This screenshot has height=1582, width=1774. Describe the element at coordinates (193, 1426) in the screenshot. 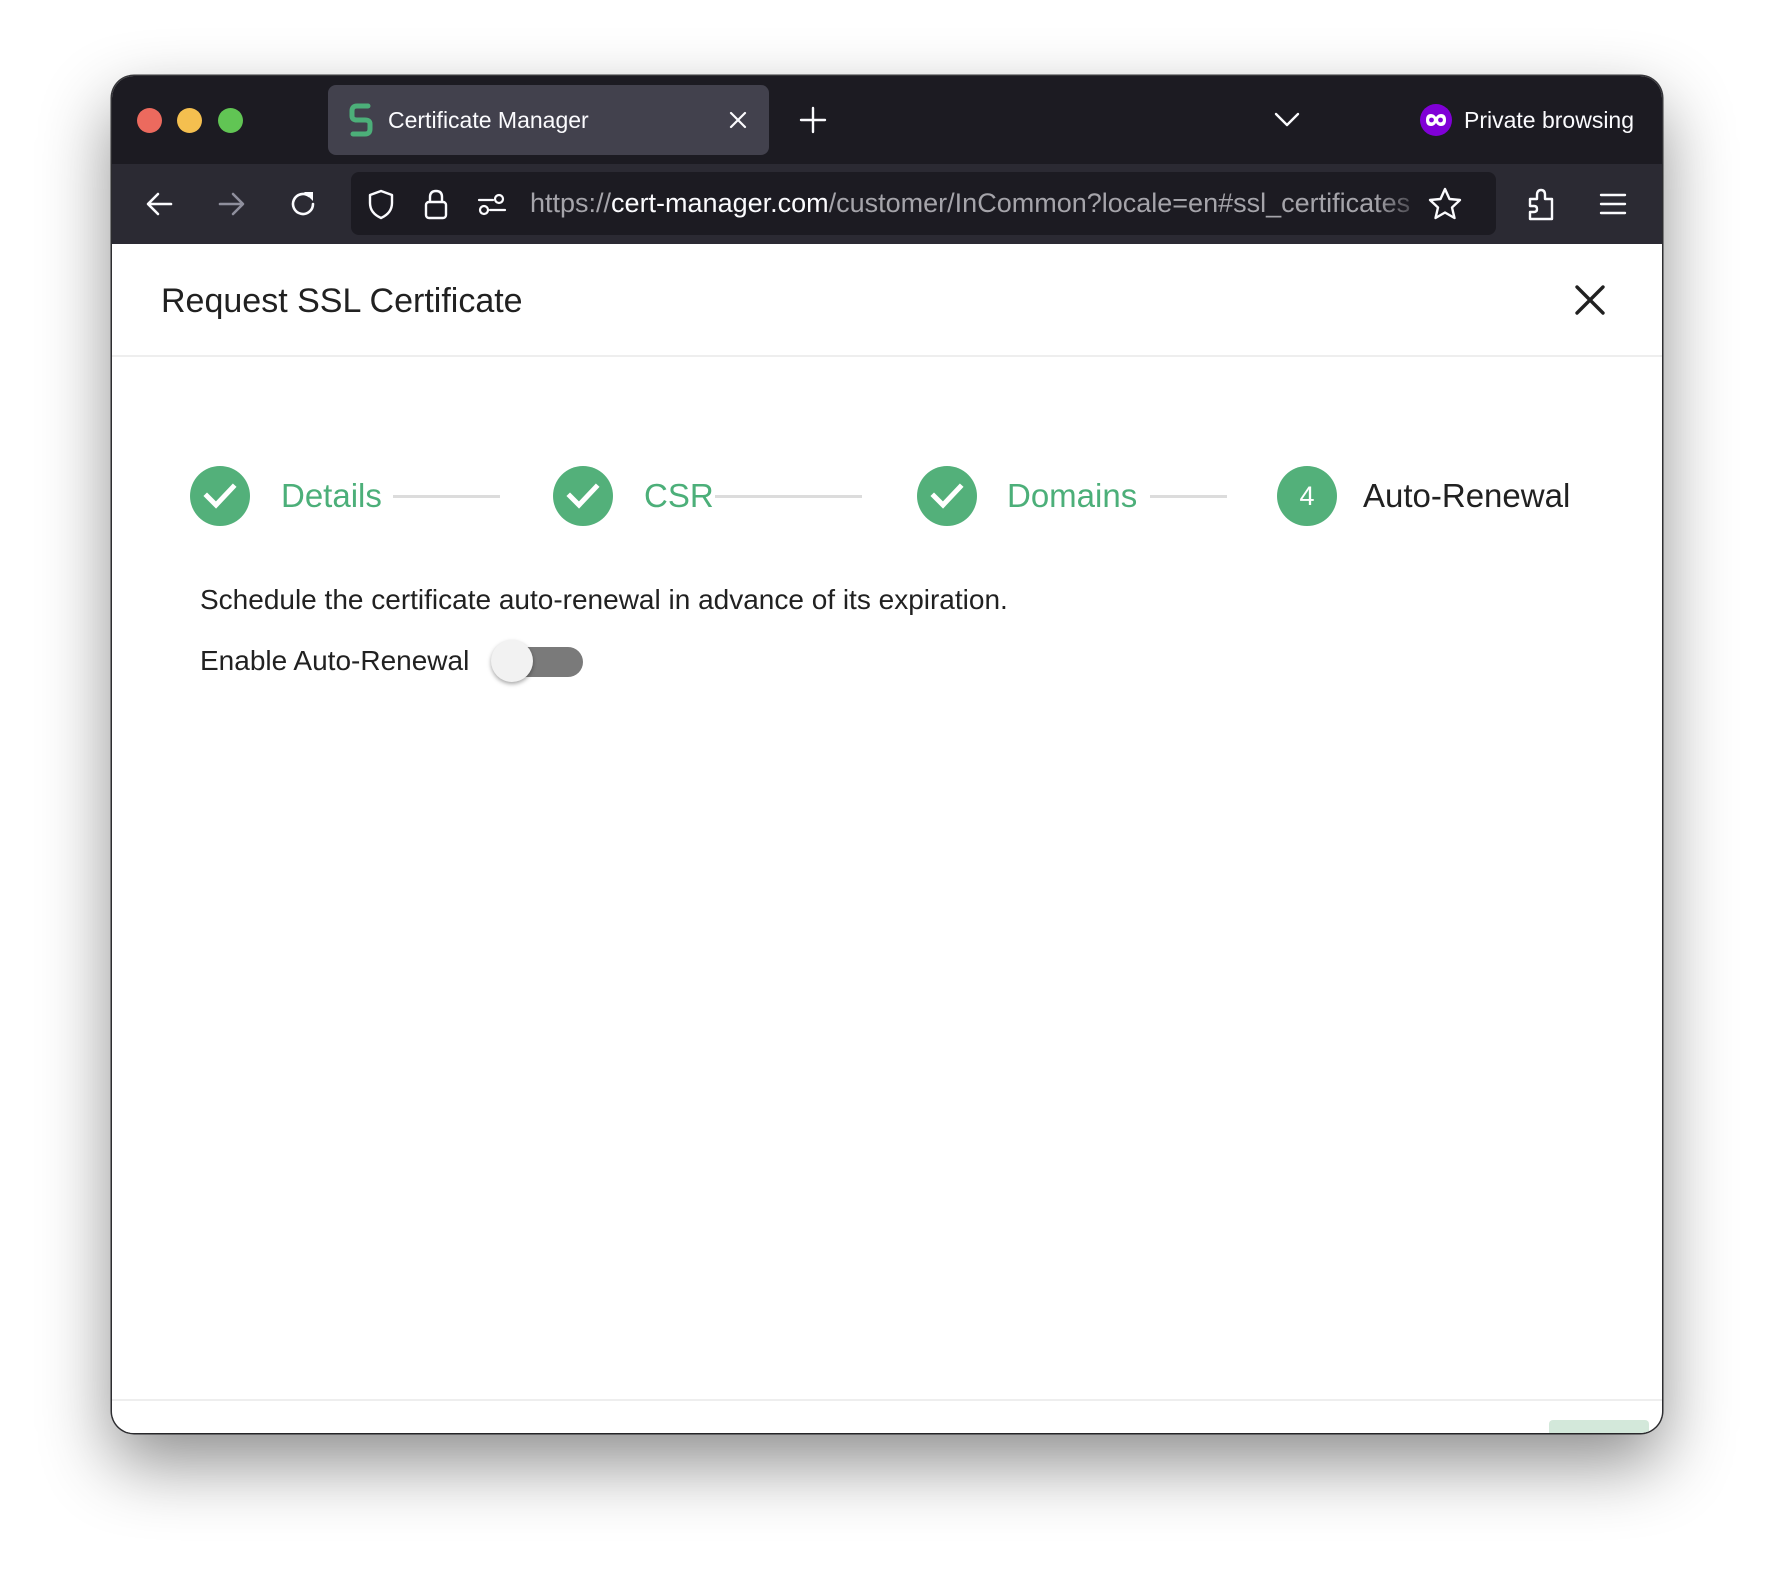

I see `close-button: Close` at that location.